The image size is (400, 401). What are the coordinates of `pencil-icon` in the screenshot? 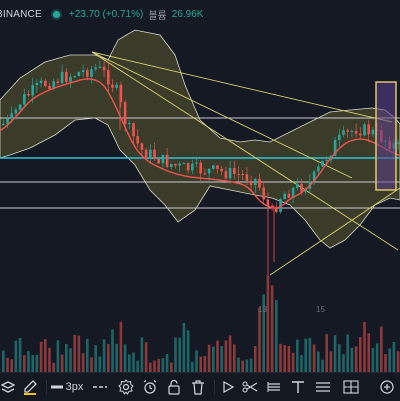 It's located at (30, 387).